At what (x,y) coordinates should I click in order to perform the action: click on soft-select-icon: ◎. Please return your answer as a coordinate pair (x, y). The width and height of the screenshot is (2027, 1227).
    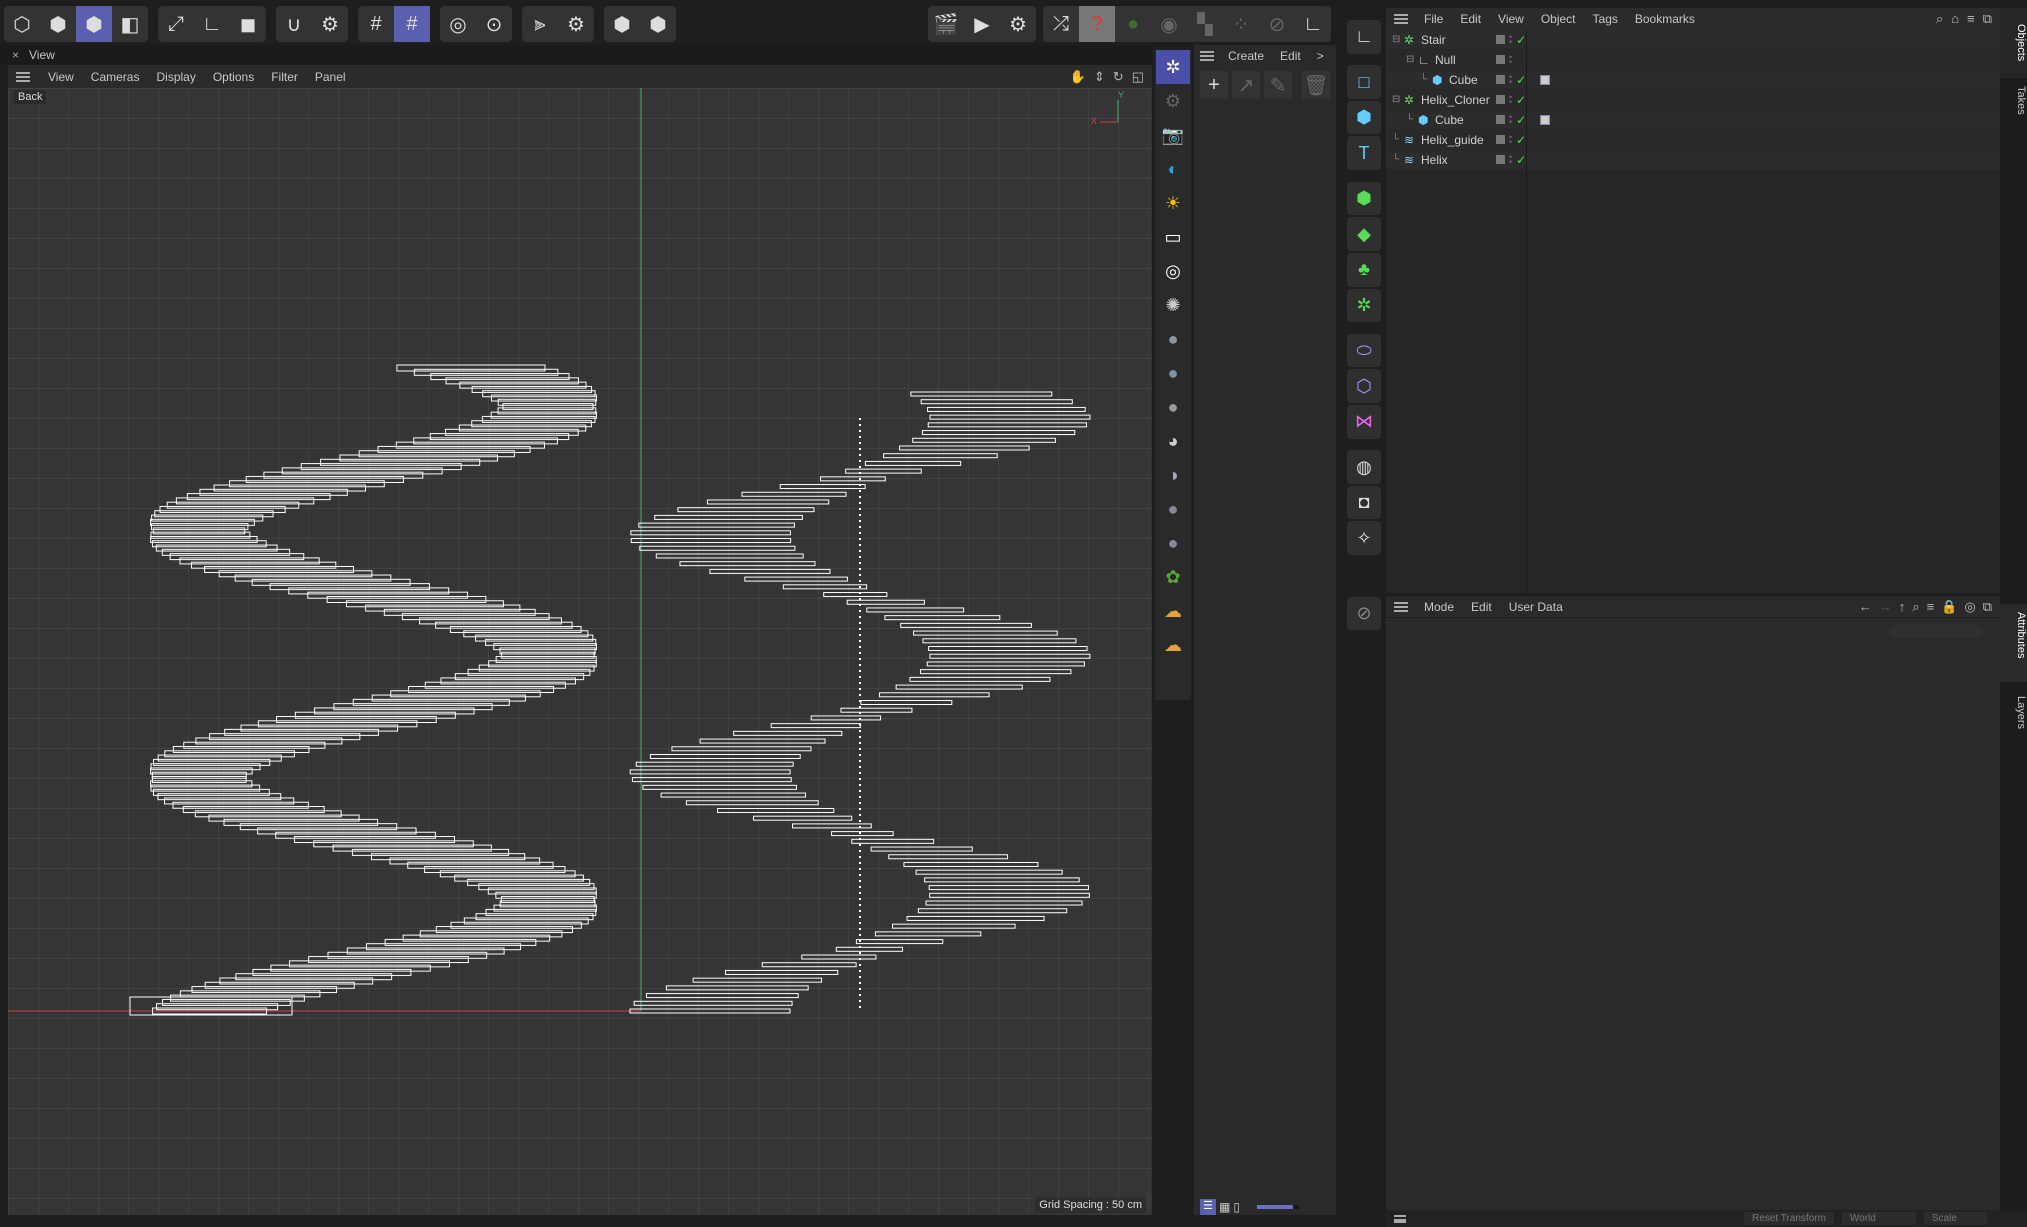
    Looking at the image, I should click on (458, 24).